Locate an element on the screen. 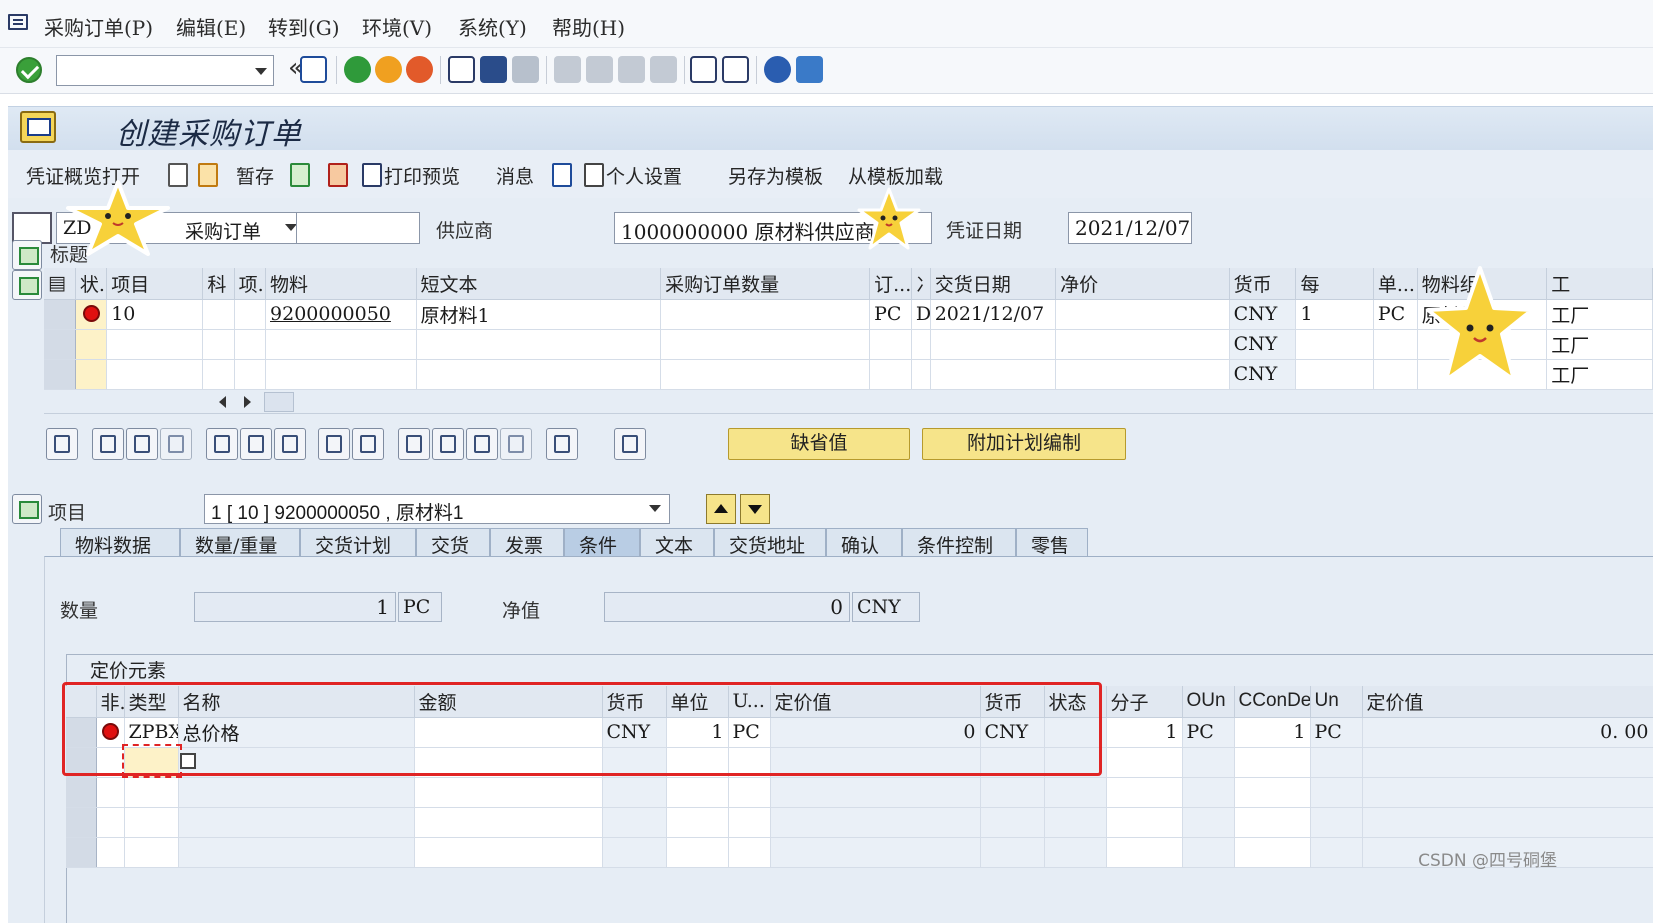 Image resolution: width=1653 pixels, height=923 pixels. date-category-cell is located at coordinates (921, 374).